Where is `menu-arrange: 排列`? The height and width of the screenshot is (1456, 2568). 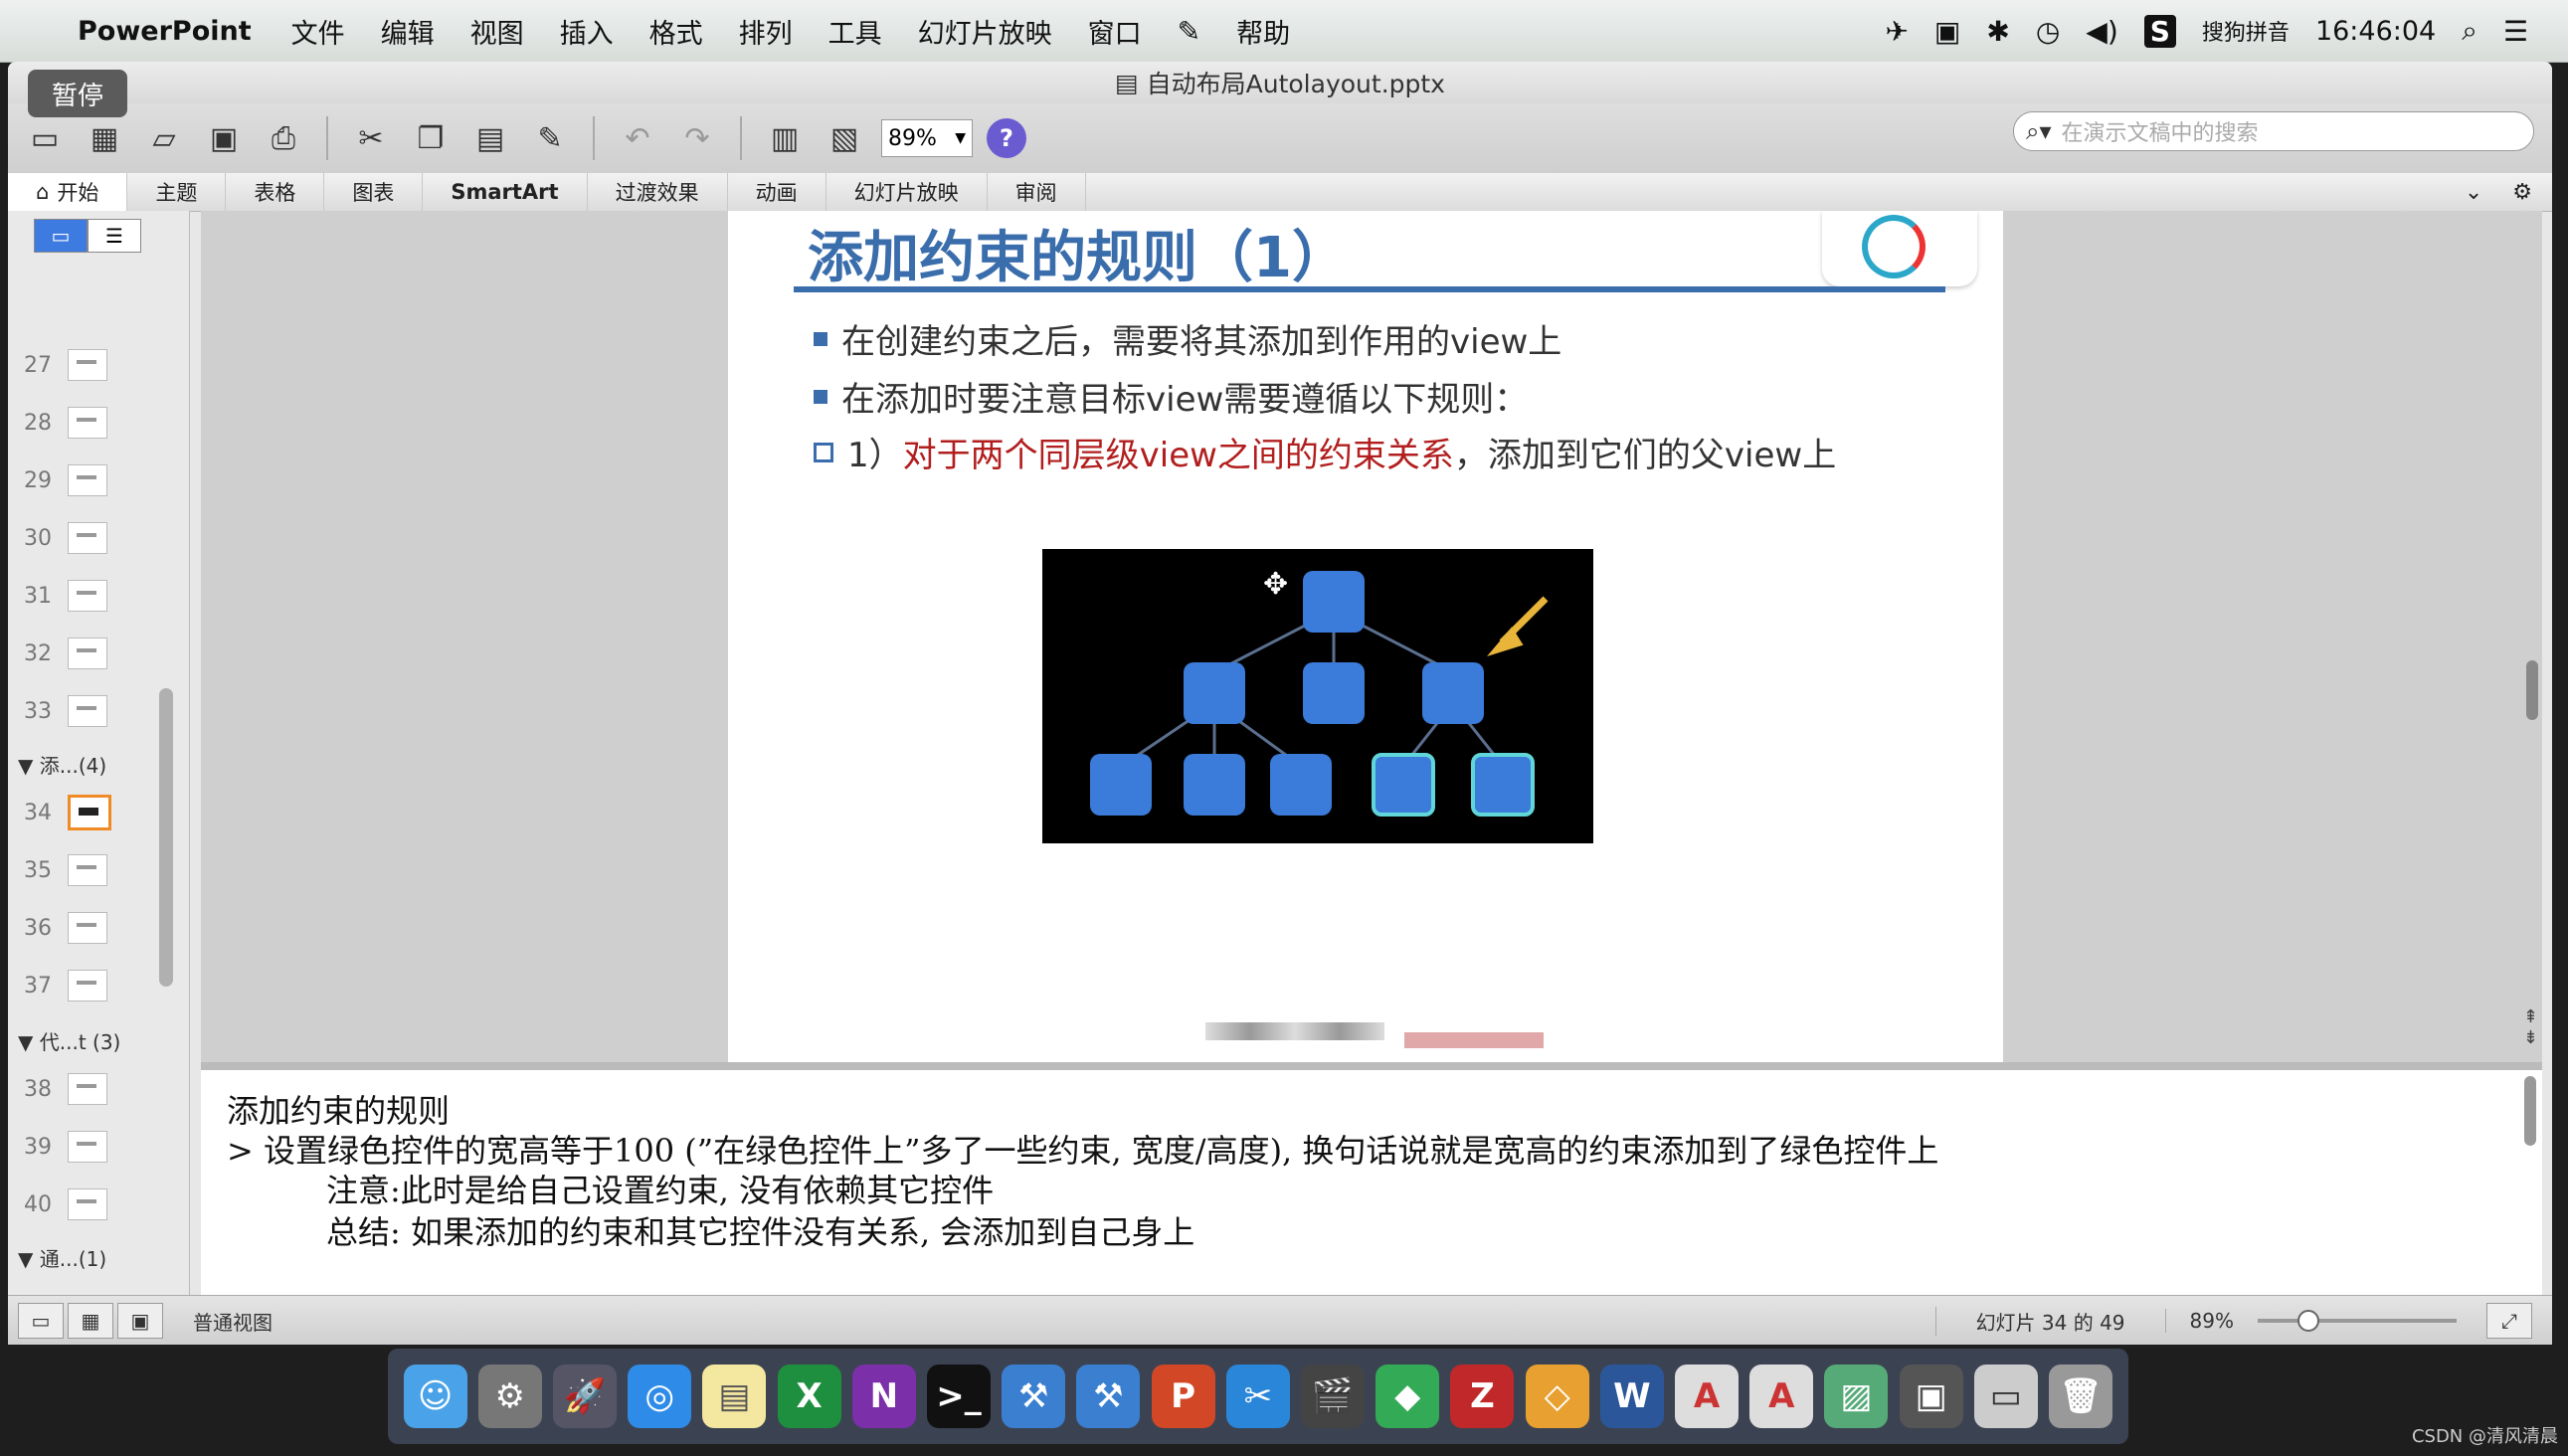 menu-arrange: 排列 is located at coordinates (766, 31).